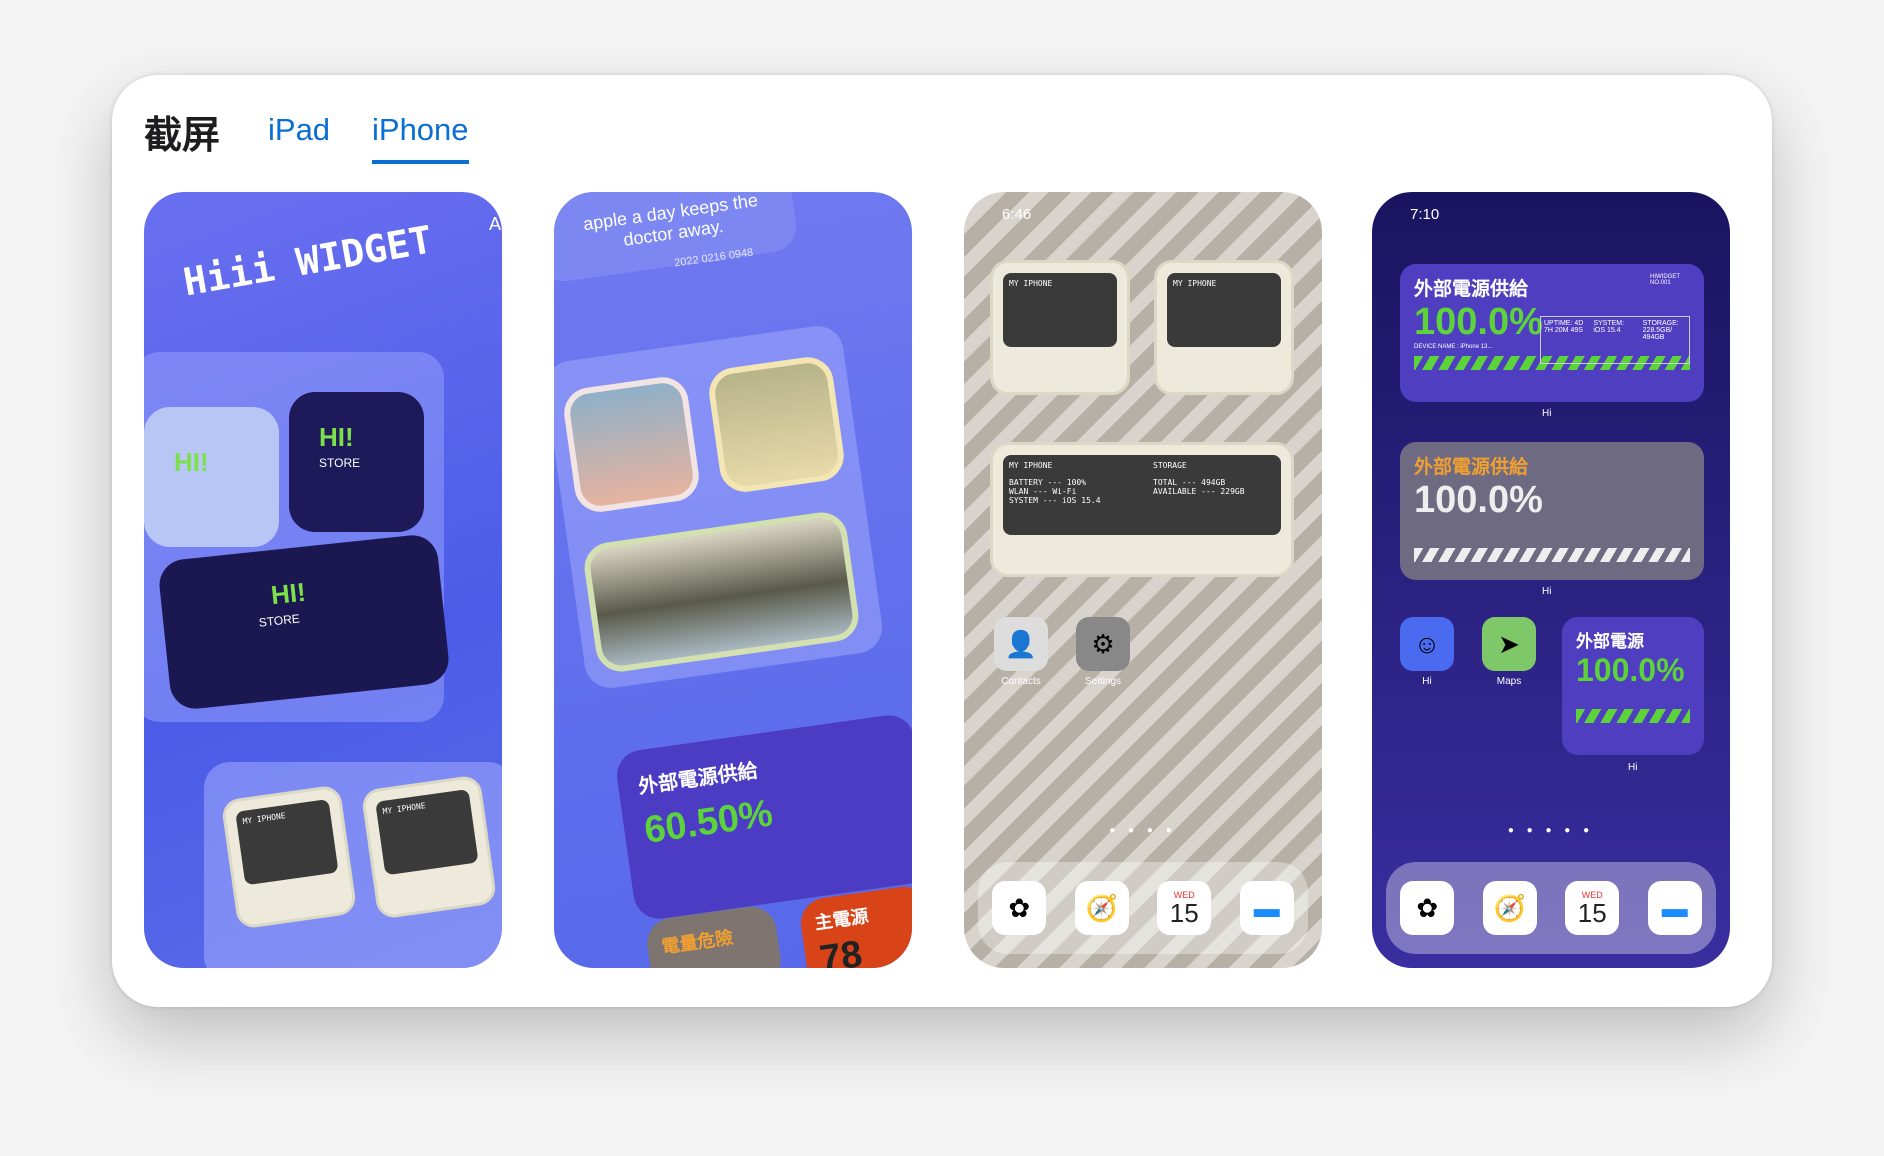  I want to click on status-time: 7:10, so click(1425, 214).